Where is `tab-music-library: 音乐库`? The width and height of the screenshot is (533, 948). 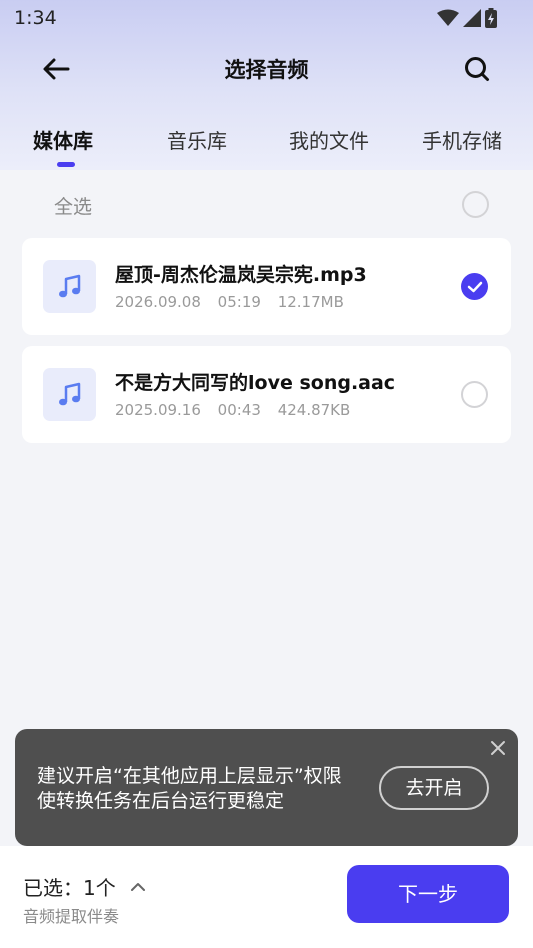 tab-music-library: 音乐库 is located at coordinates (197, 139).